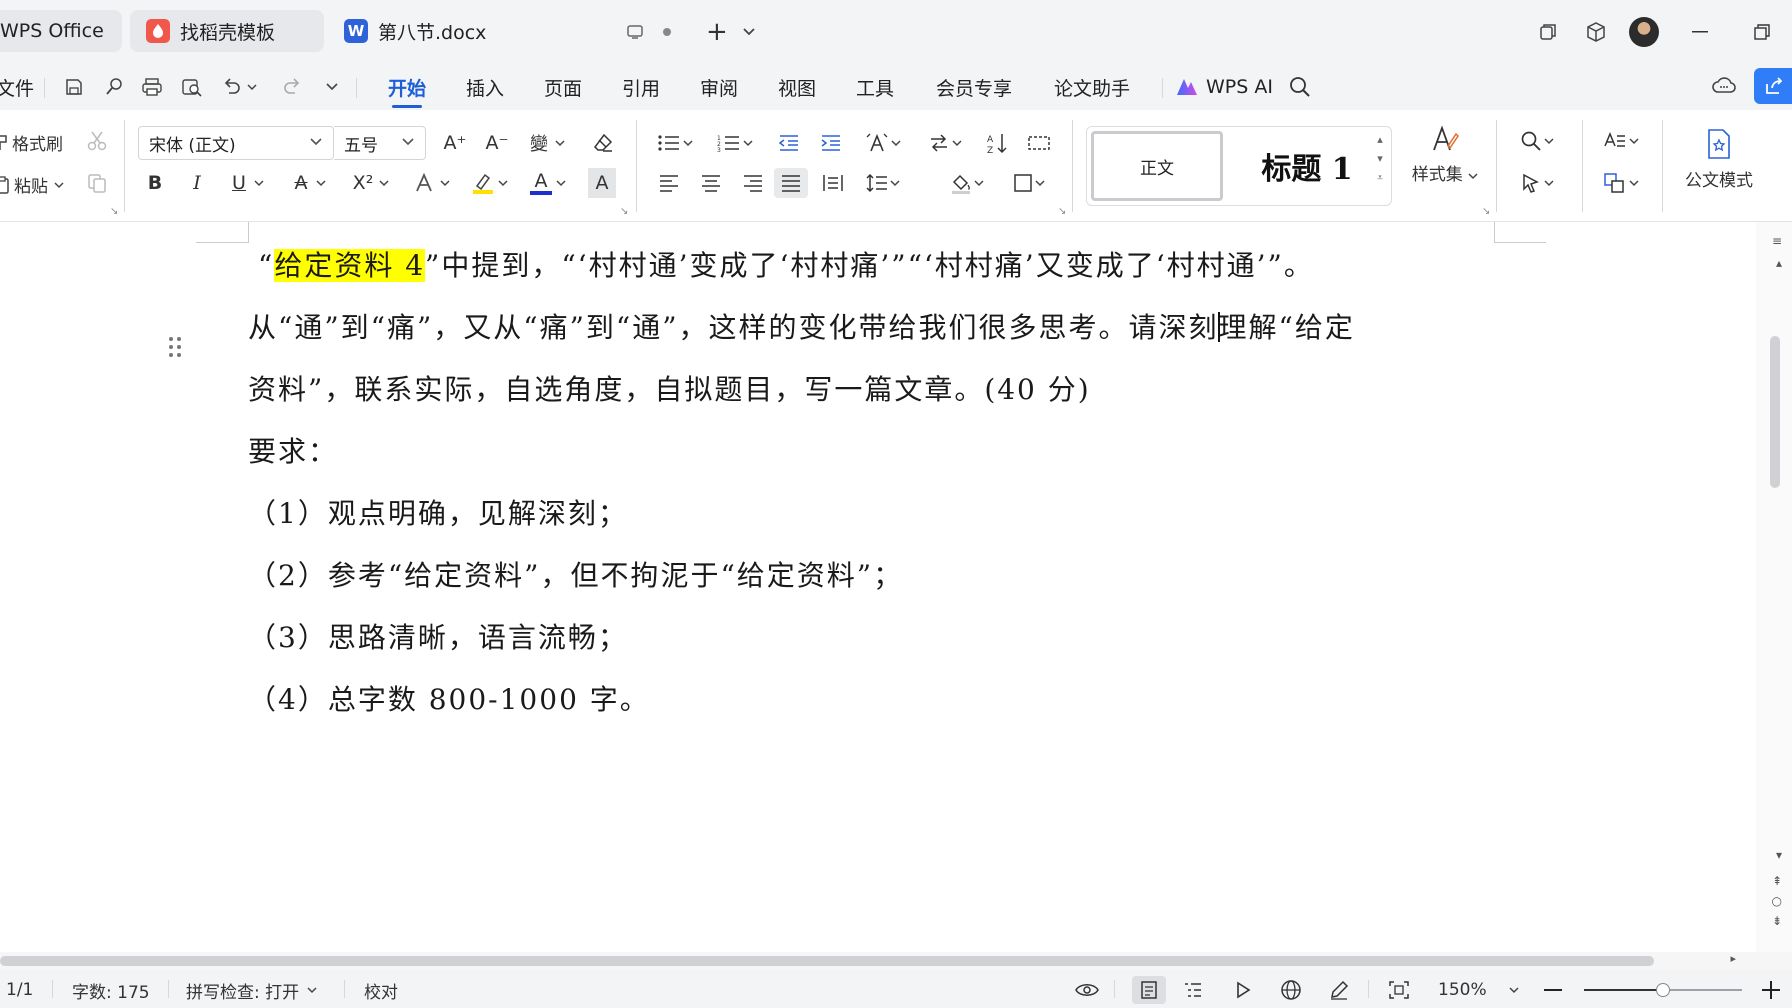 The image size is (1792, 1008). Describe the element at coordinates (236, 143) in the screenshot. I see `font-name-select: 宋体 (正文)` at that location.